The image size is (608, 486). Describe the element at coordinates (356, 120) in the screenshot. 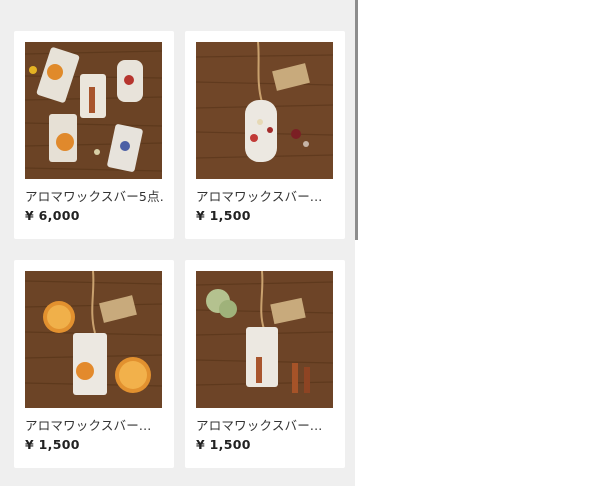

I see `scrollbar` at that location.